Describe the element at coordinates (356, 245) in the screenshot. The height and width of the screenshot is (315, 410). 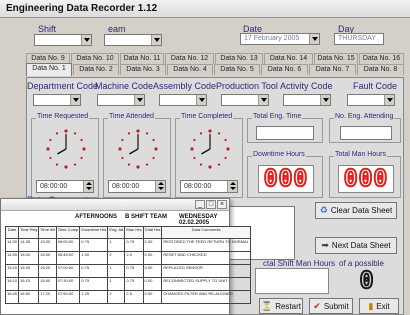
I see `next-data-sheet-button: ➡ Next Data Sheet` at that location.